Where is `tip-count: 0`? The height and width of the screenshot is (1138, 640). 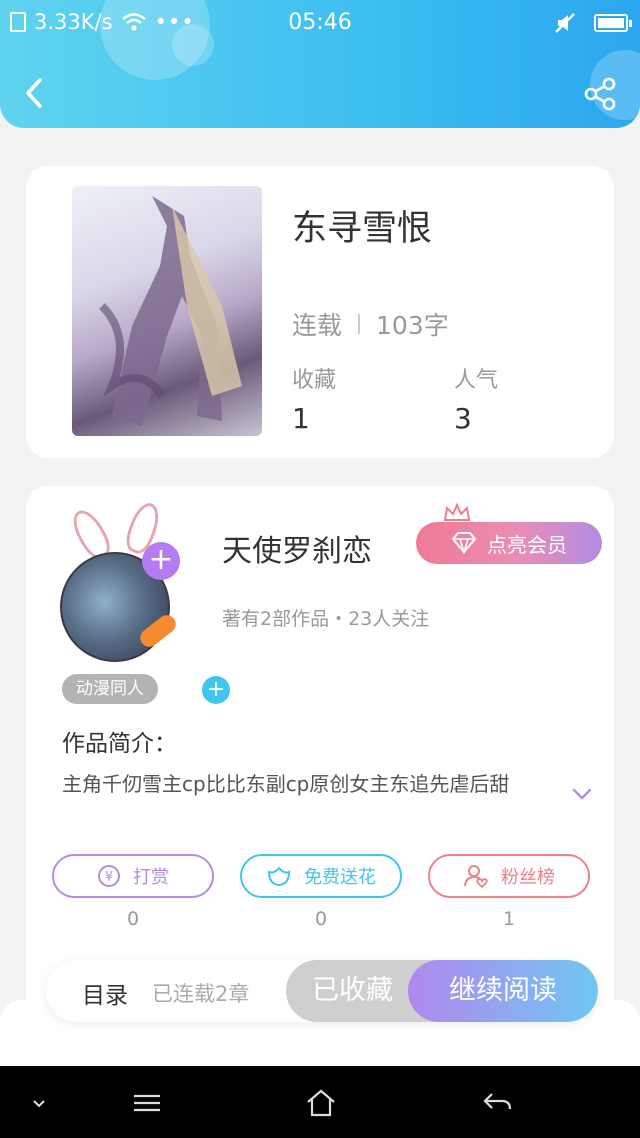
tip-count: 0 is located at coordinates (133, 919).